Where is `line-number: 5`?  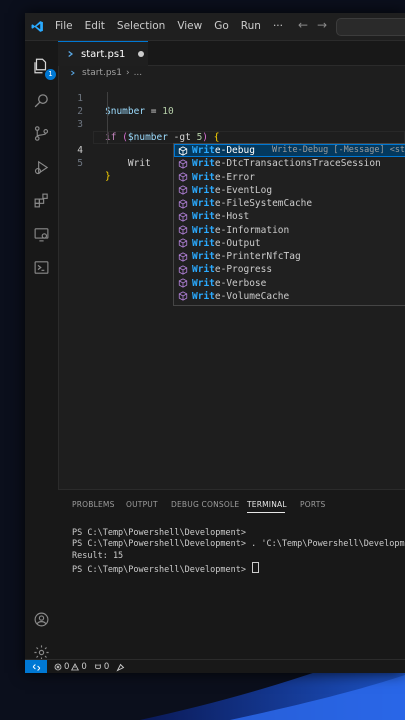 line-number: 5 is located at coordinates (80, 163).